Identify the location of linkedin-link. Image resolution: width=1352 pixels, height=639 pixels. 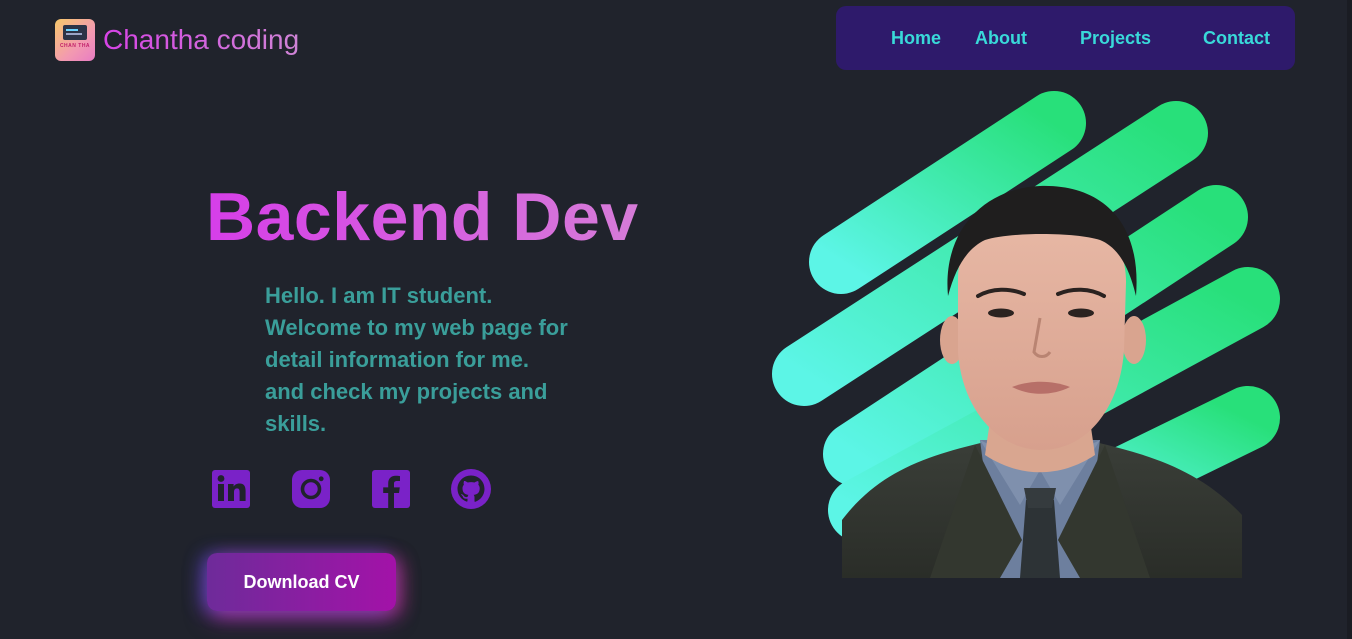
(231, 489).